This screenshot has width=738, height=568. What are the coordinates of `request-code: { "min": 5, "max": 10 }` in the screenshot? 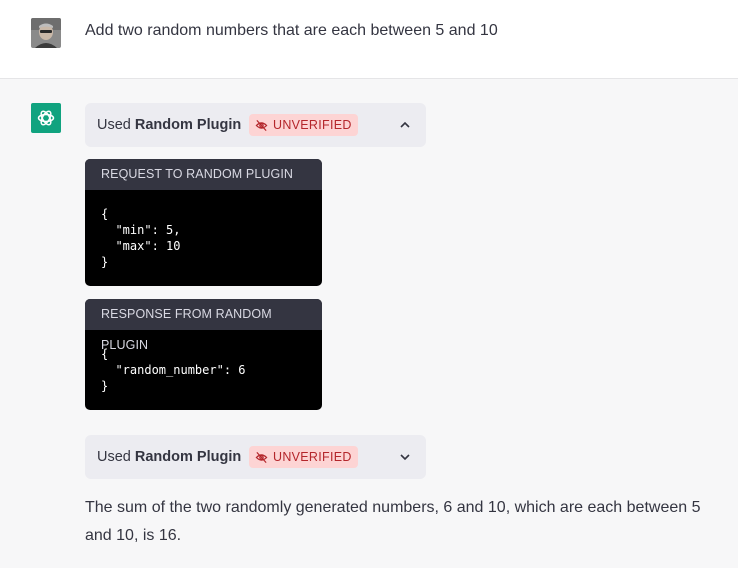 It's located at (141, 238).